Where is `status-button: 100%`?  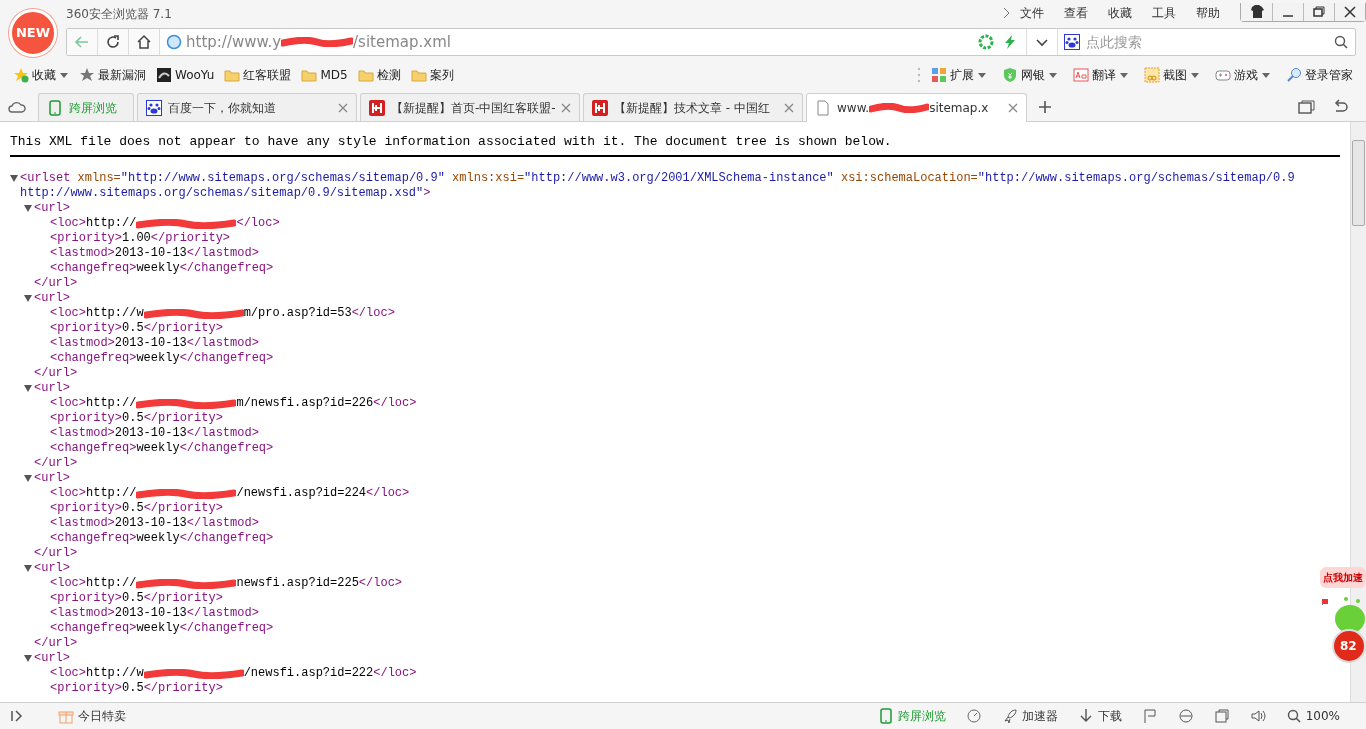
status-button: 100% is located at coordinates (1322, 716).